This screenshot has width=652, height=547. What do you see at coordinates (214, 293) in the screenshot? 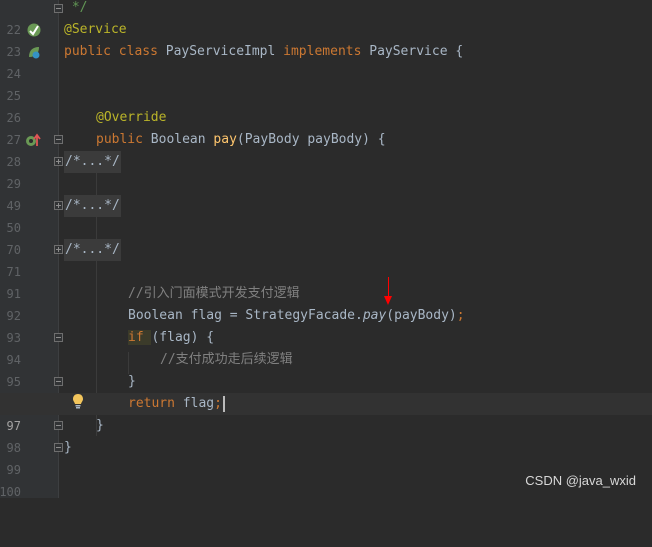
I see `code-comment: //引入门面模式开发支付逻辑` at bounding box center [214, 293].